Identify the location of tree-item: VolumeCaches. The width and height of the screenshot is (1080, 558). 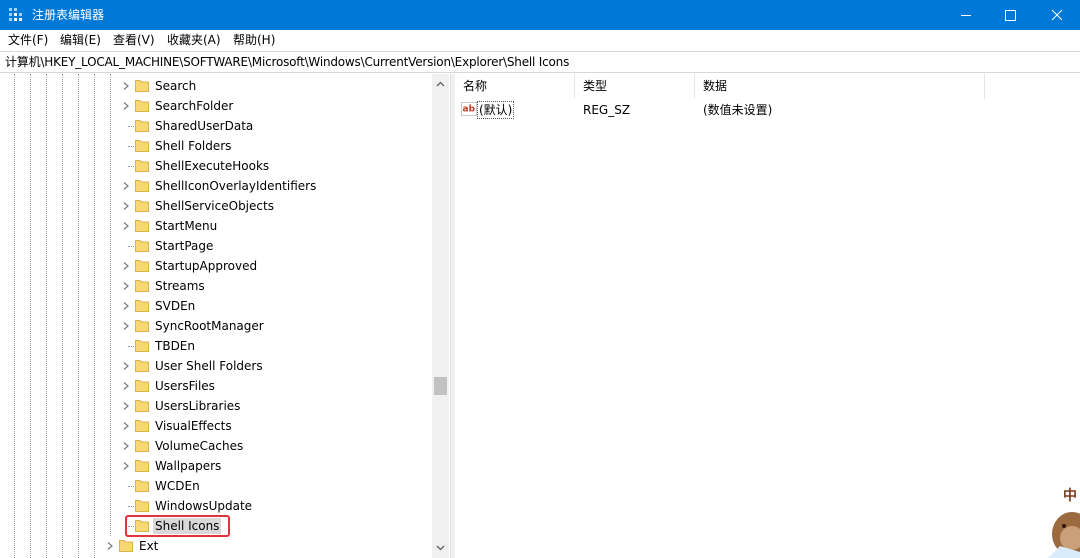
(216, 446).